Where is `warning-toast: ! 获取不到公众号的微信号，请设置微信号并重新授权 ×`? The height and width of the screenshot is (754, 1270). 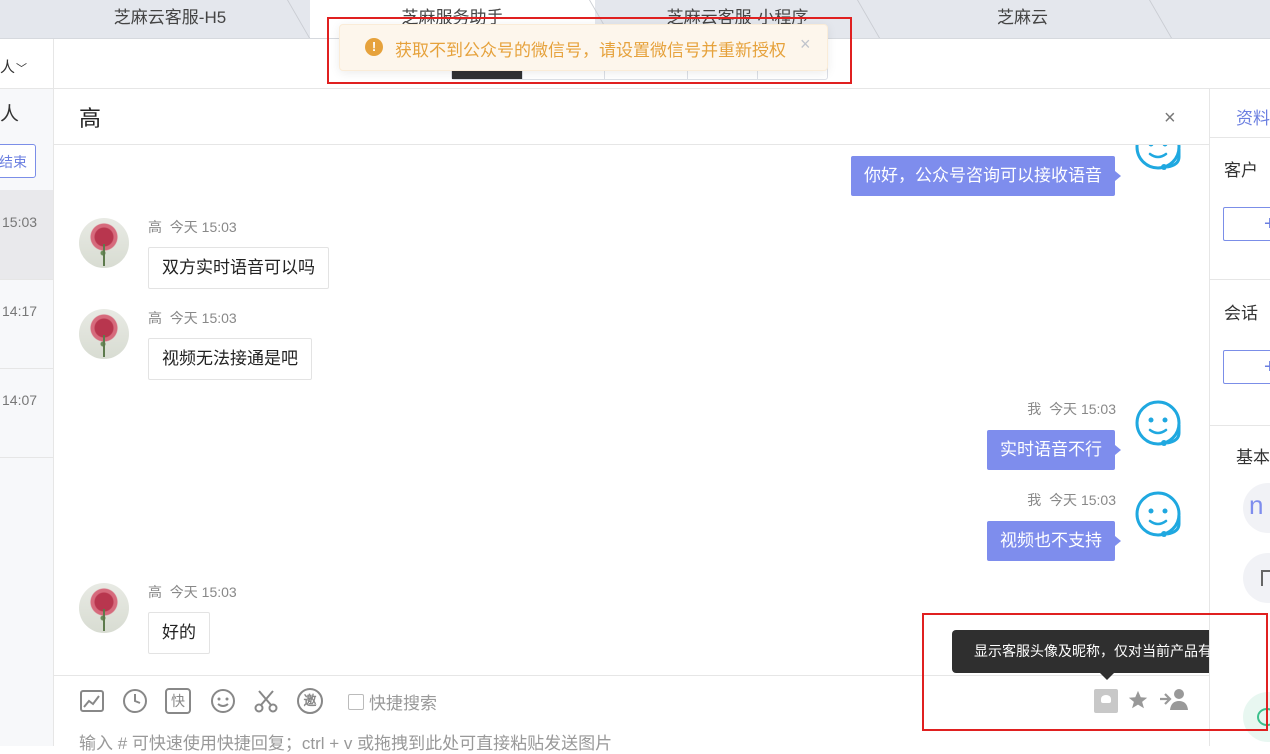
warning-toast: ! 获取不到公众号的微信号，请设置微信号并重新授权 × is located at coordinates (583, 47).